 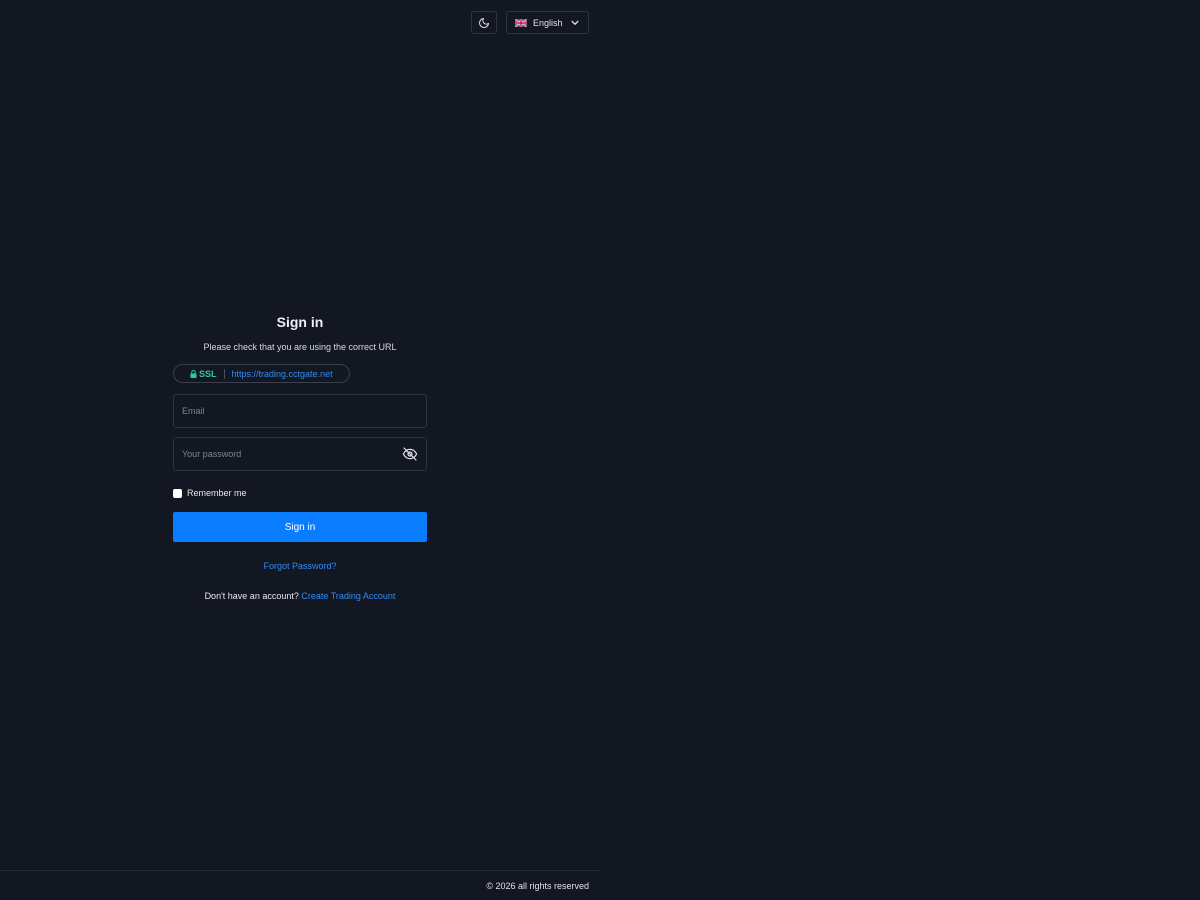 What do you see at coordinates (282, 373) in the screenshot?
I see `ssl-url: https://trading.cctgate.net` at bounding box center [282, 373].